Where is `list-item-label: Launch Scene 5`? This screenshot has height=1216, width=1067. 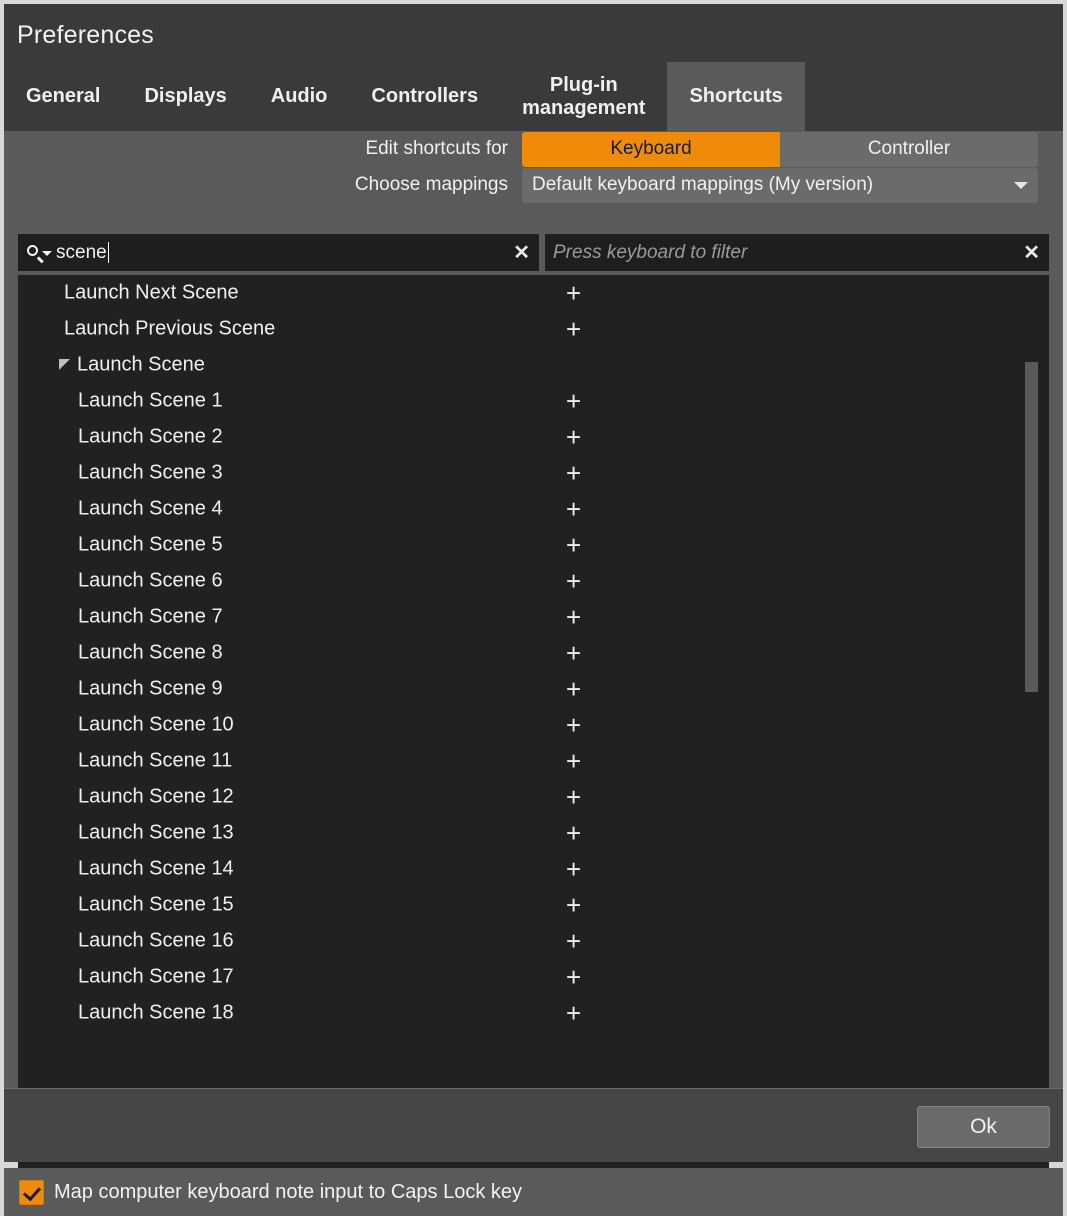
list-item-label: Launch Scene 5 is located at coordinates (150, 544).